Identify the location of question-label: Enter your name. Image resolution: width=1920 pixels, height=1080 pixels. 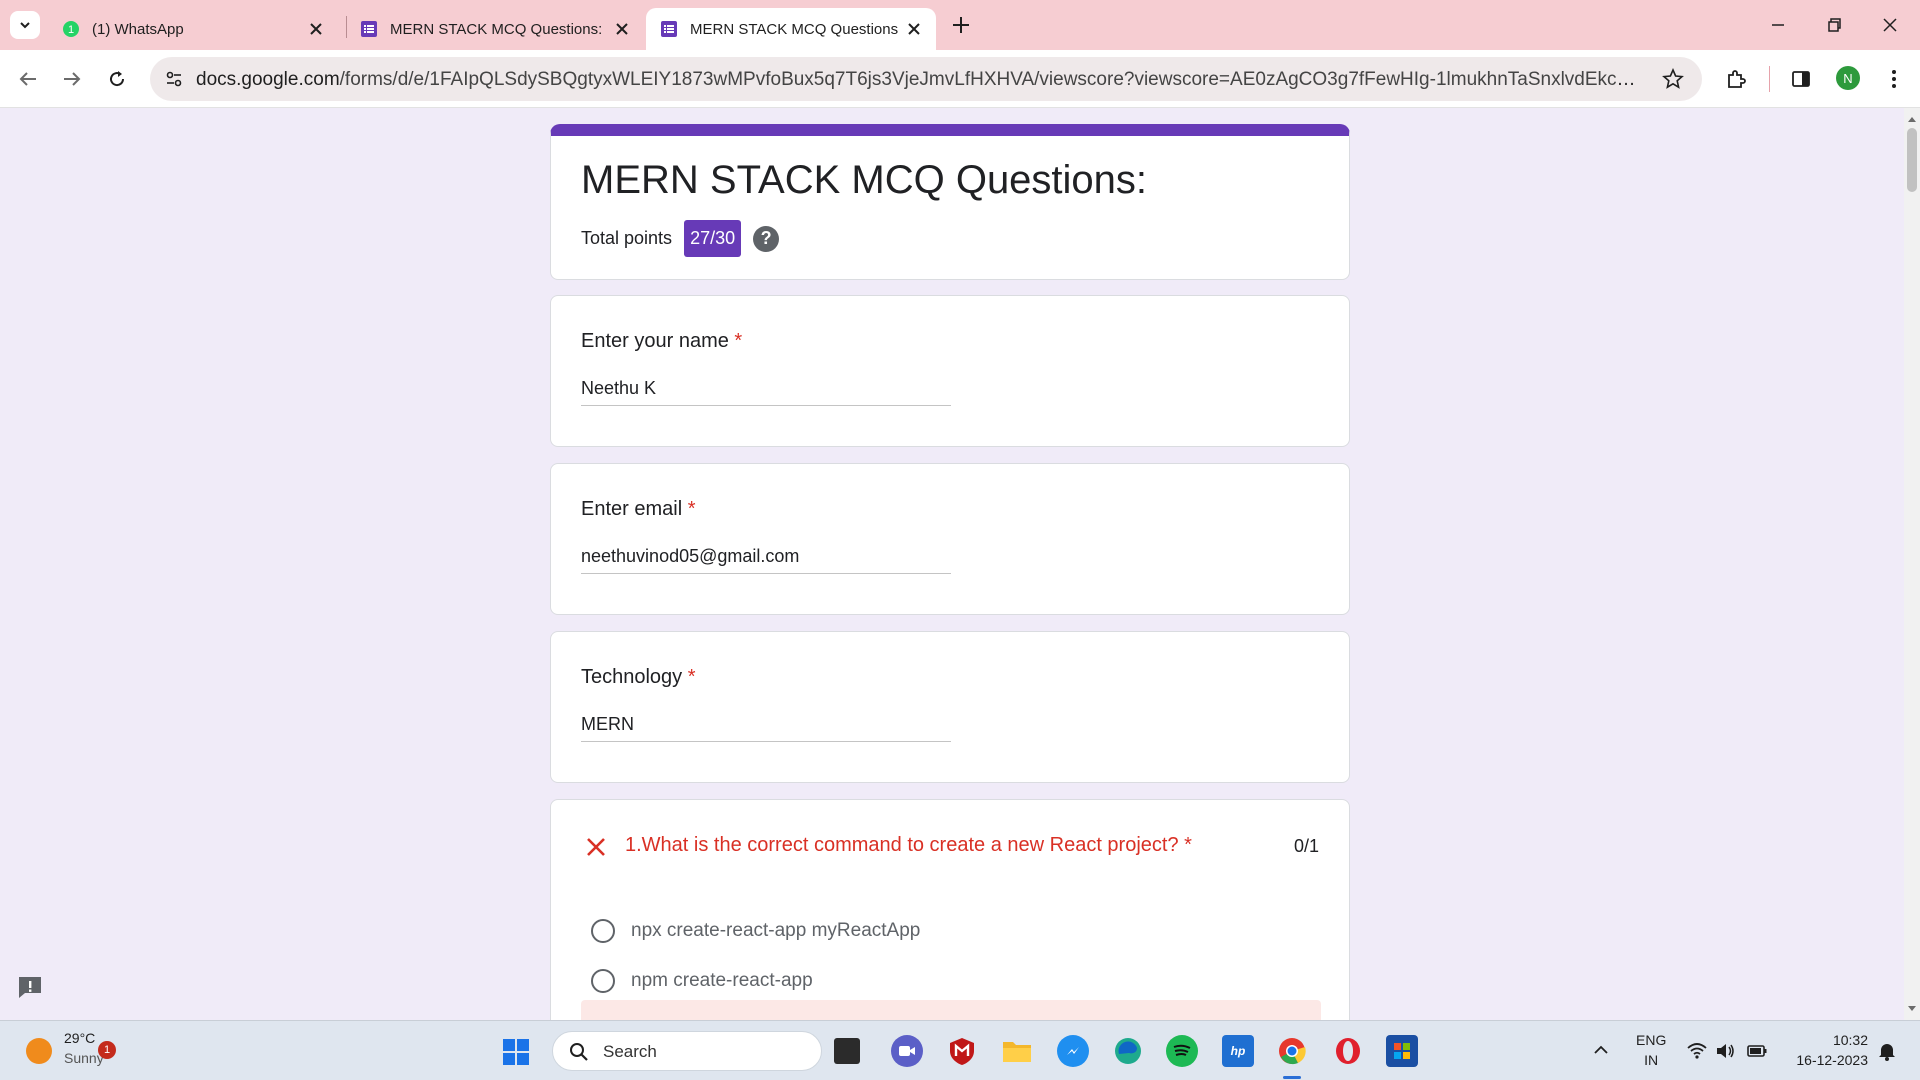
(655, 341).